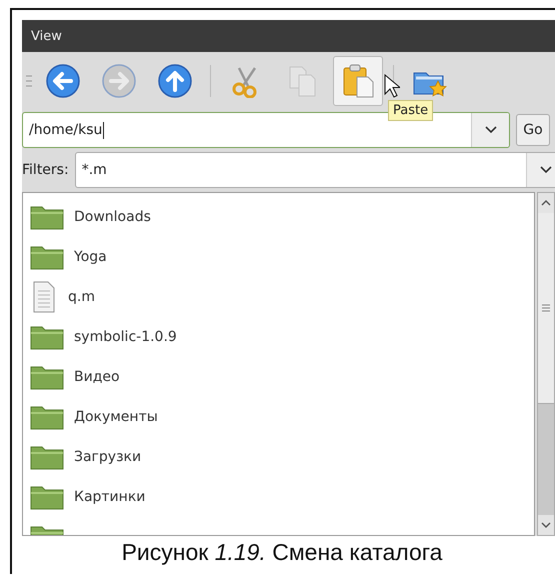  I want to click on file-item: q.m, so click(278, 297).